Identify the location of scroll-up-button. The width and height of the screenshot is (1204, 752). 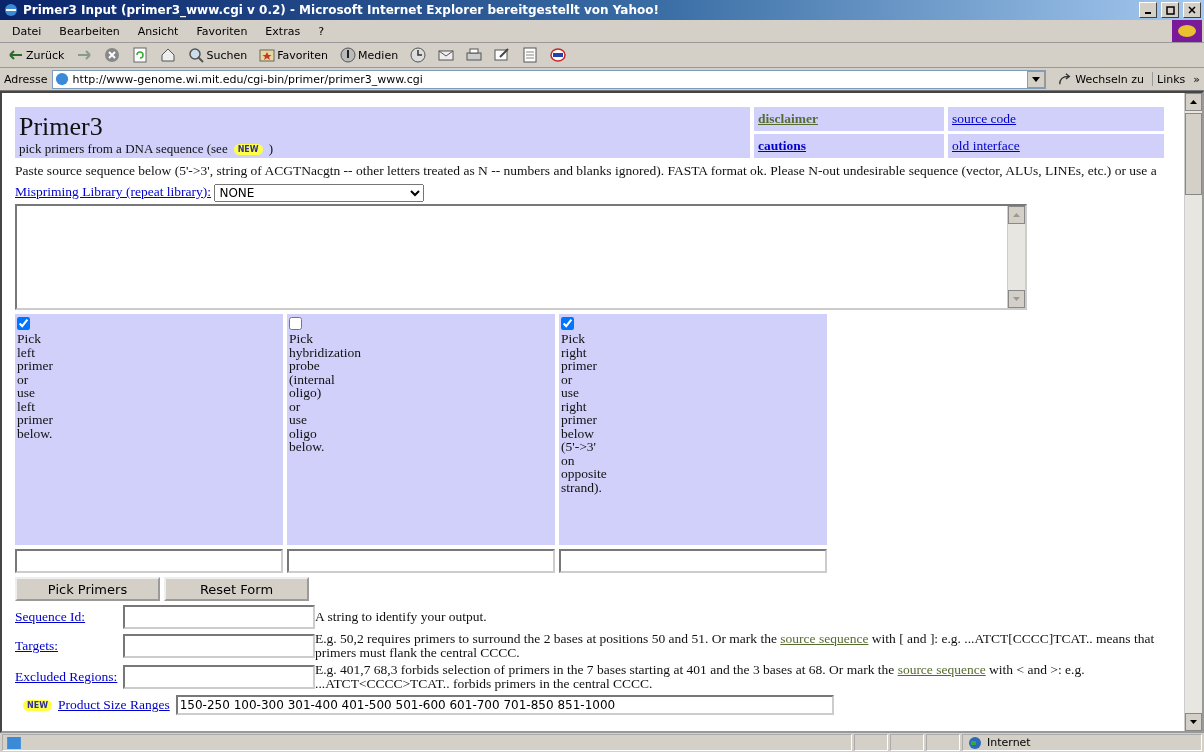
(1193, 102).